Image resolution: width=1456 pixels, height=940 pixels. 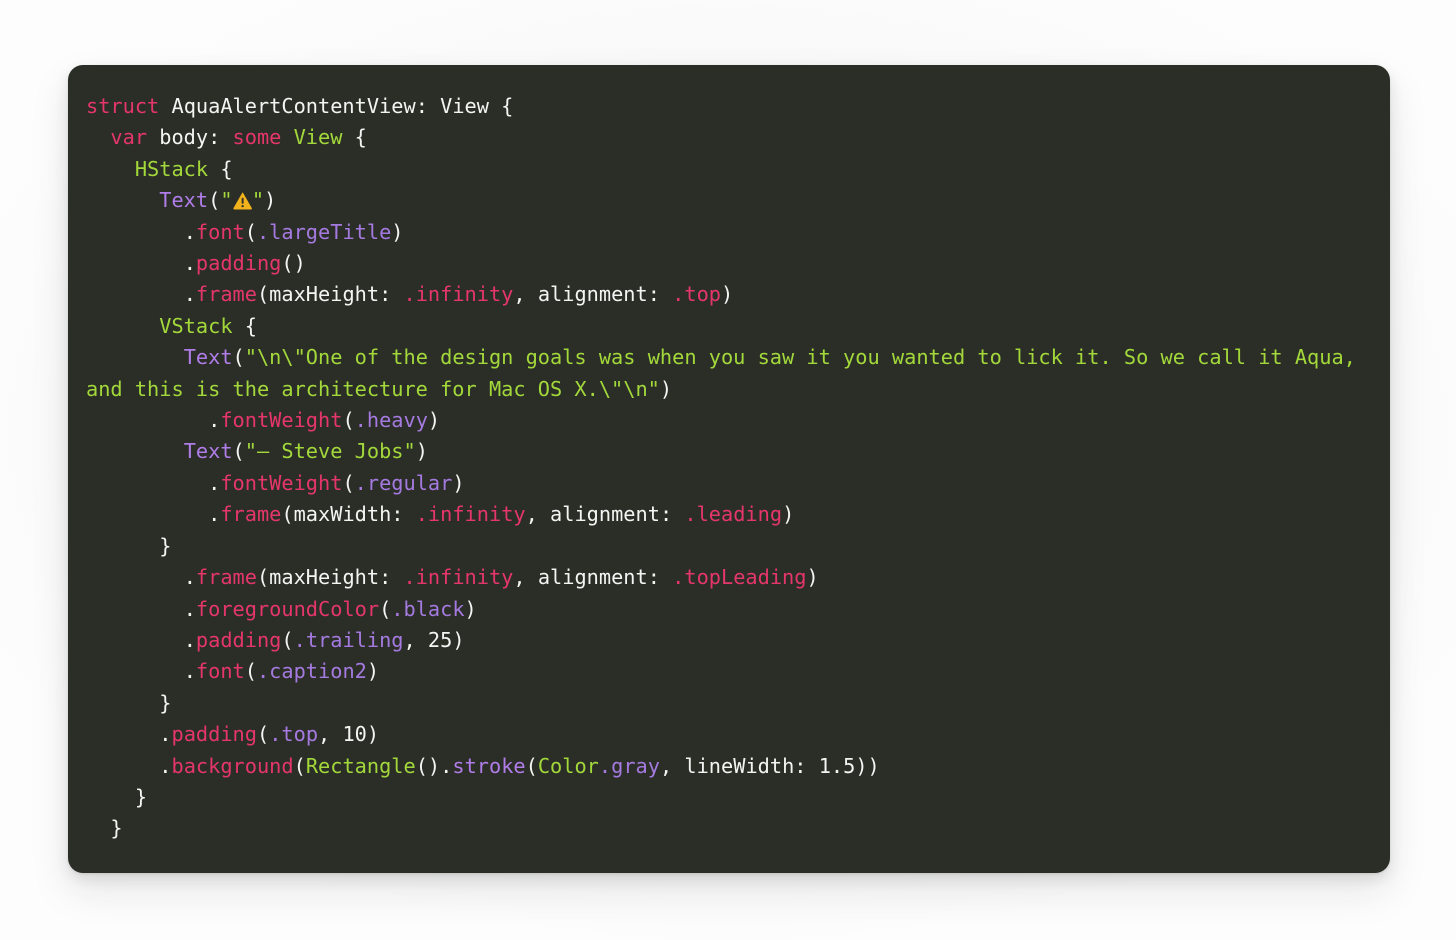 I want to click on code-token-plain: , 25), so click(x=434, y=639).